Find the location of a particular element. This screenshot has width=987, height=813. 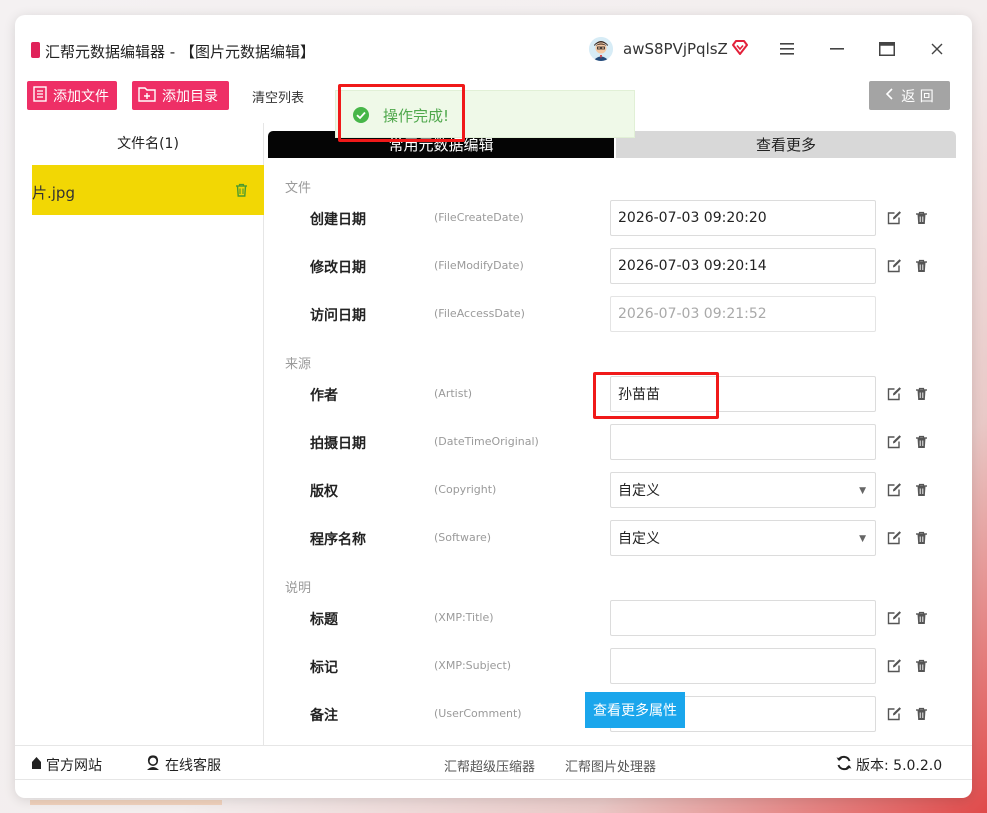

refresh-icon is located at coordinates (844, 765).